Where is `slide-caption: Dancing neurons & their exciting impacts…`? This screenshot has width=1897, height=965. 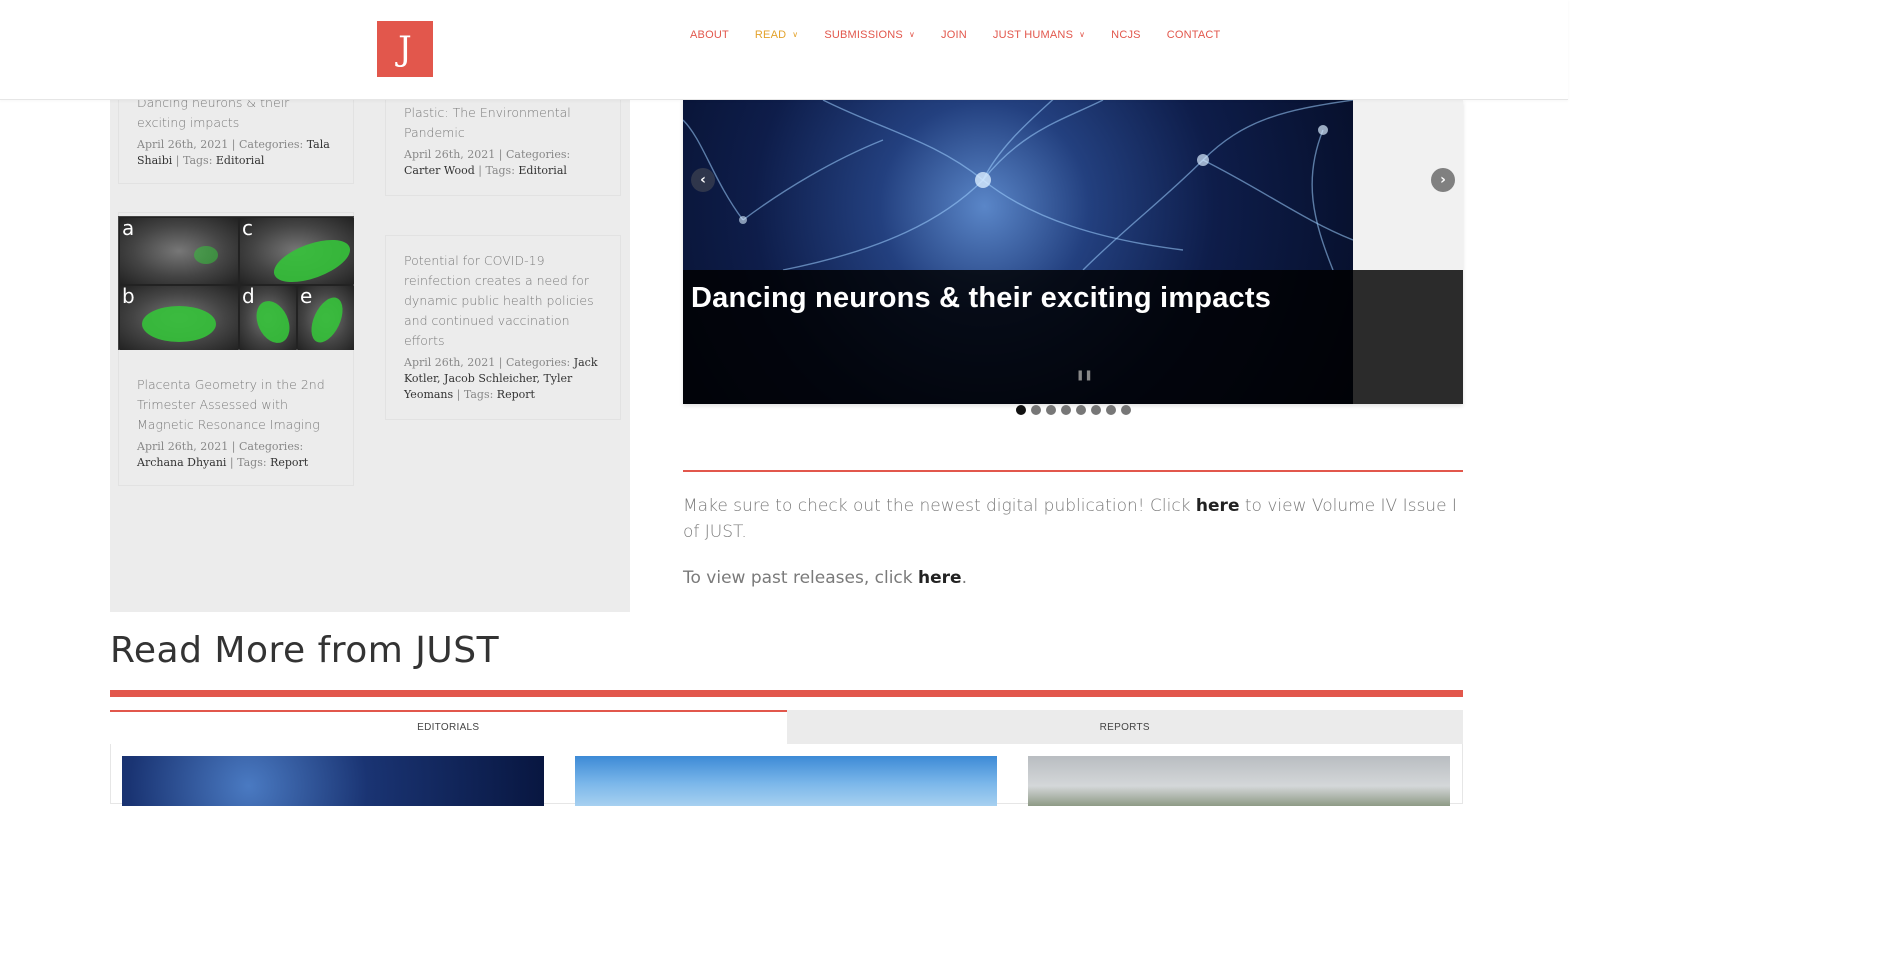 slide-caption: Dancing neurons & their exciting impacts… is located at coordinates (1073, 337).